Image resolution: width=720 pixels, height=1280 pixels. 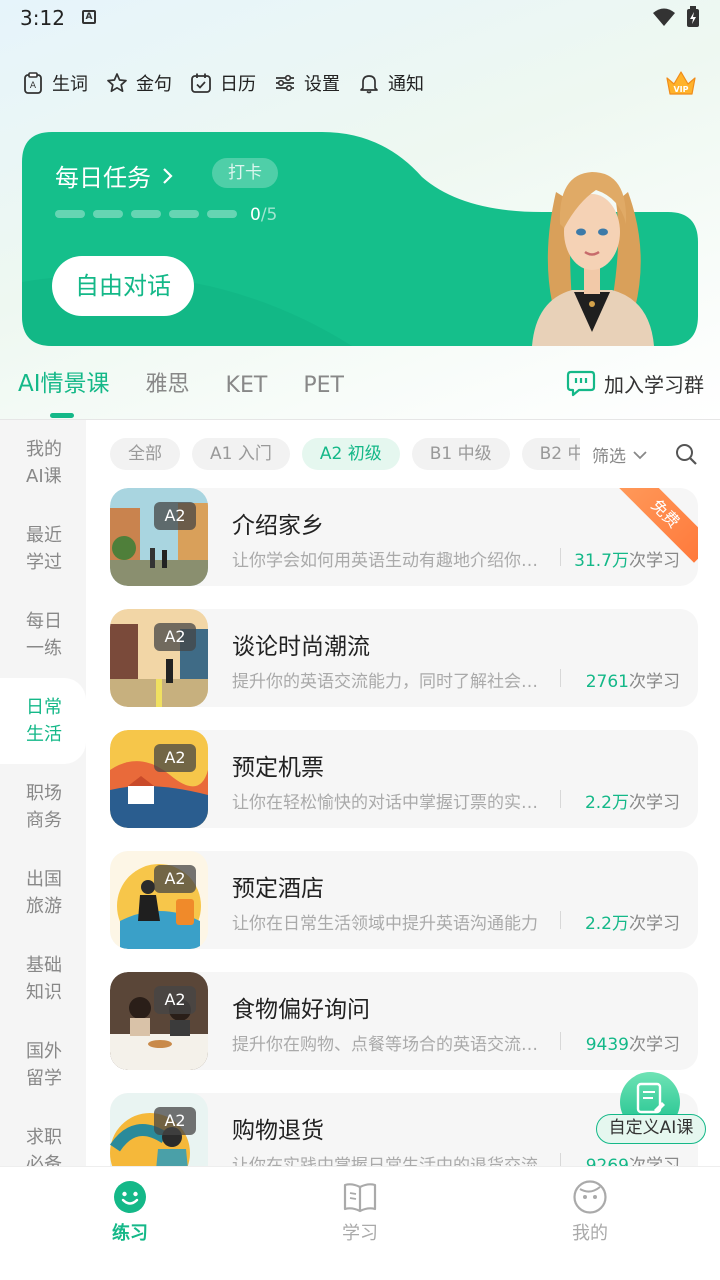 What do you see at coordinates (301, 1010) in the screenshot?
I see `course-title: 食物偏好询问` at bounding box center [301, 1010].